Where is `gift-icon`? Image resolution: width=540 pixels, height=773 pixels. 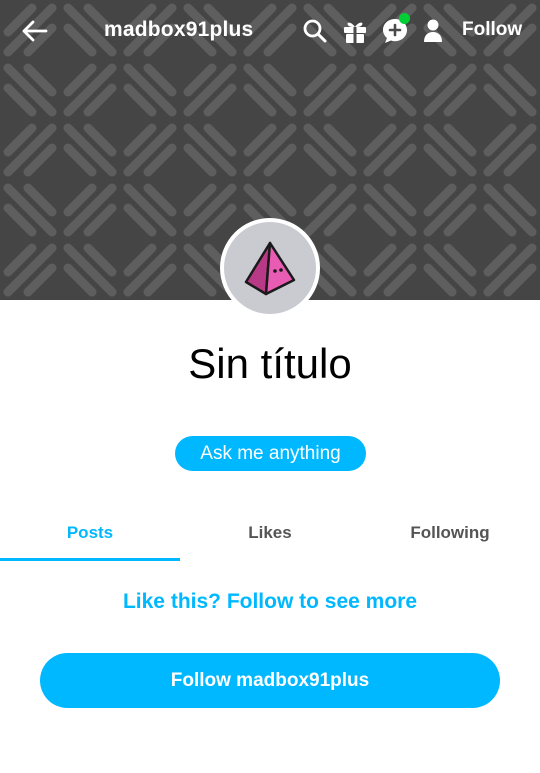
gift-icon is located at coordinates (355, 32).